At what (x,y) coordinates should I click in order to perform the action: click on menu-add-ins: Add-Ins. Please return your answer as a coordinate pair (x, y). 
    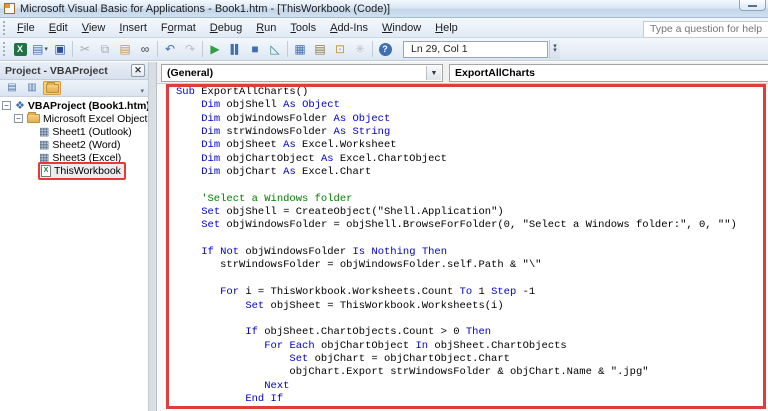
    Looking at the image, I should click on (349, 28).